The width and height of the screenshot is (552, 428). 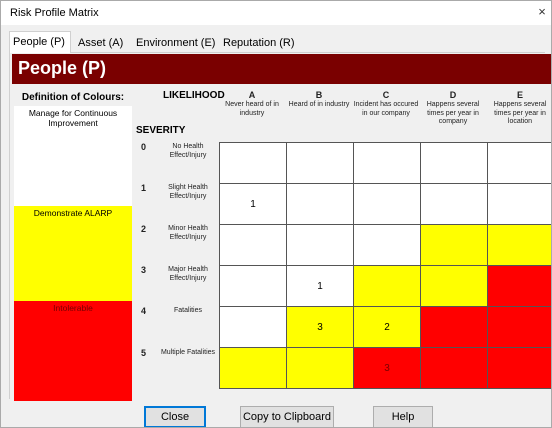 I want to click on tab-people: People (P), so click(x=40, y=42).